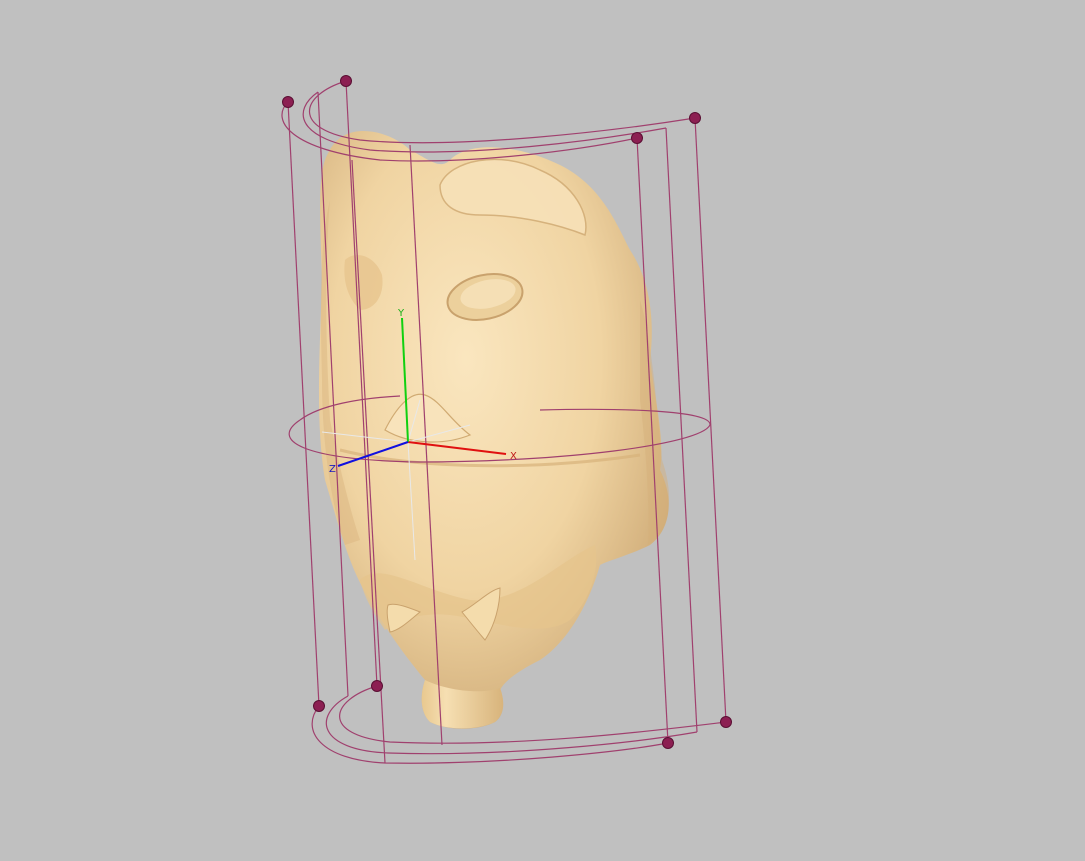 Image resolution: width=1085 pixels, height=861 pixels. Describe the element at coordinates (332, 469) in the screenshot. I see `gizmo-z-label: Z` at that location.